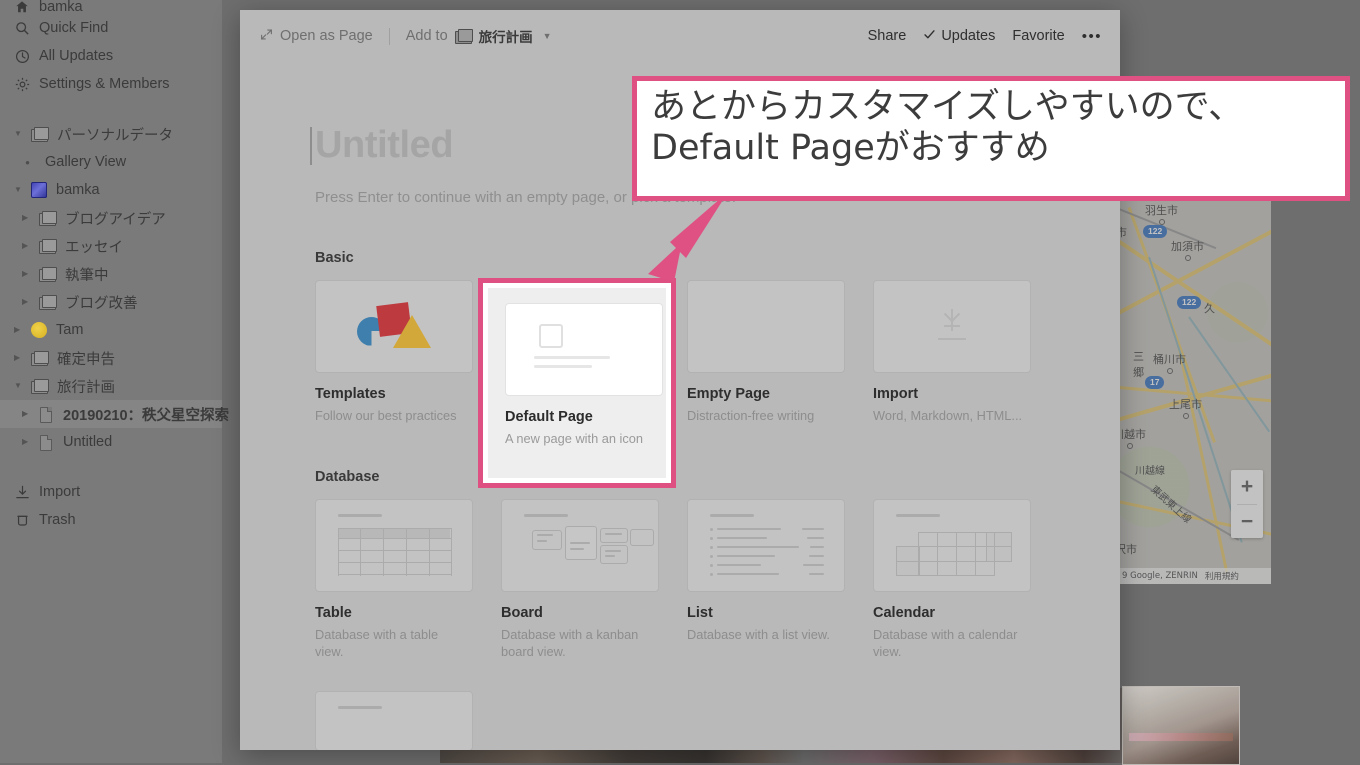 This screenshot has height=765, width=1360. Describe the element at coordinates (959, 36) in the screenshot. I see `updates-button: Updates` at that location.